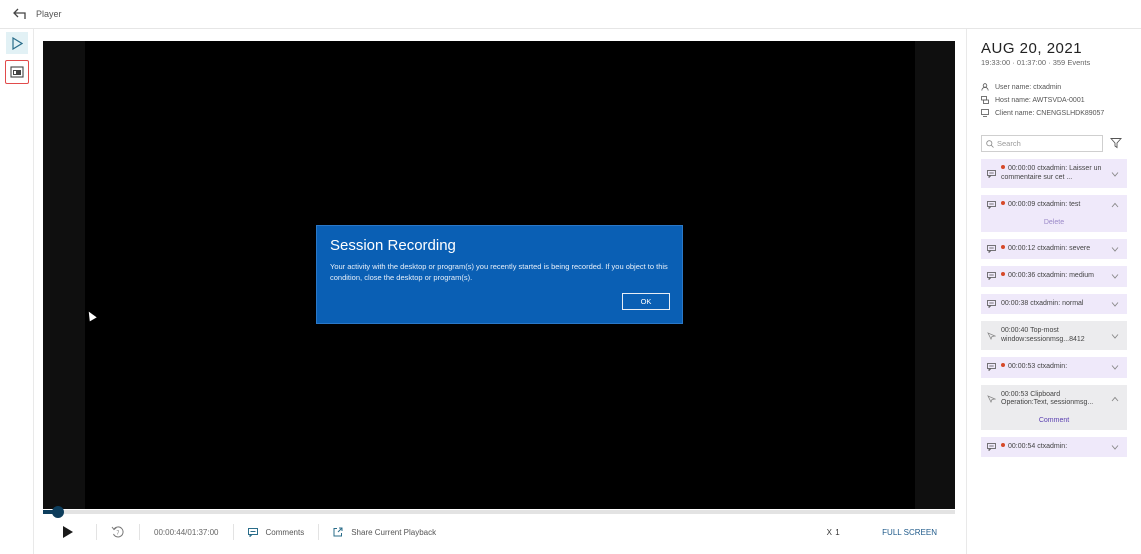  I want to click on event-search-input: Search, so click(1042, 143).